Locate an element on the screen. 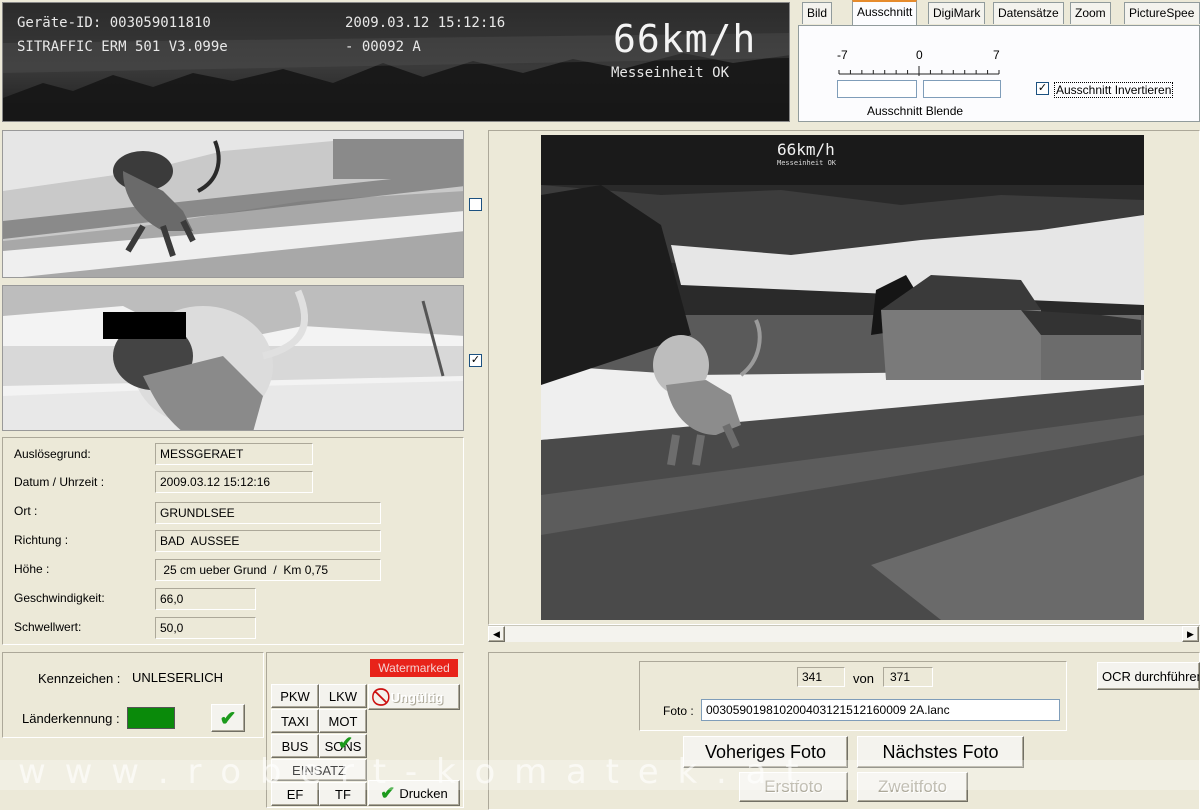 This screenshot has width=1200, height=810. blende-right-field is located at coordinates (962, 89).